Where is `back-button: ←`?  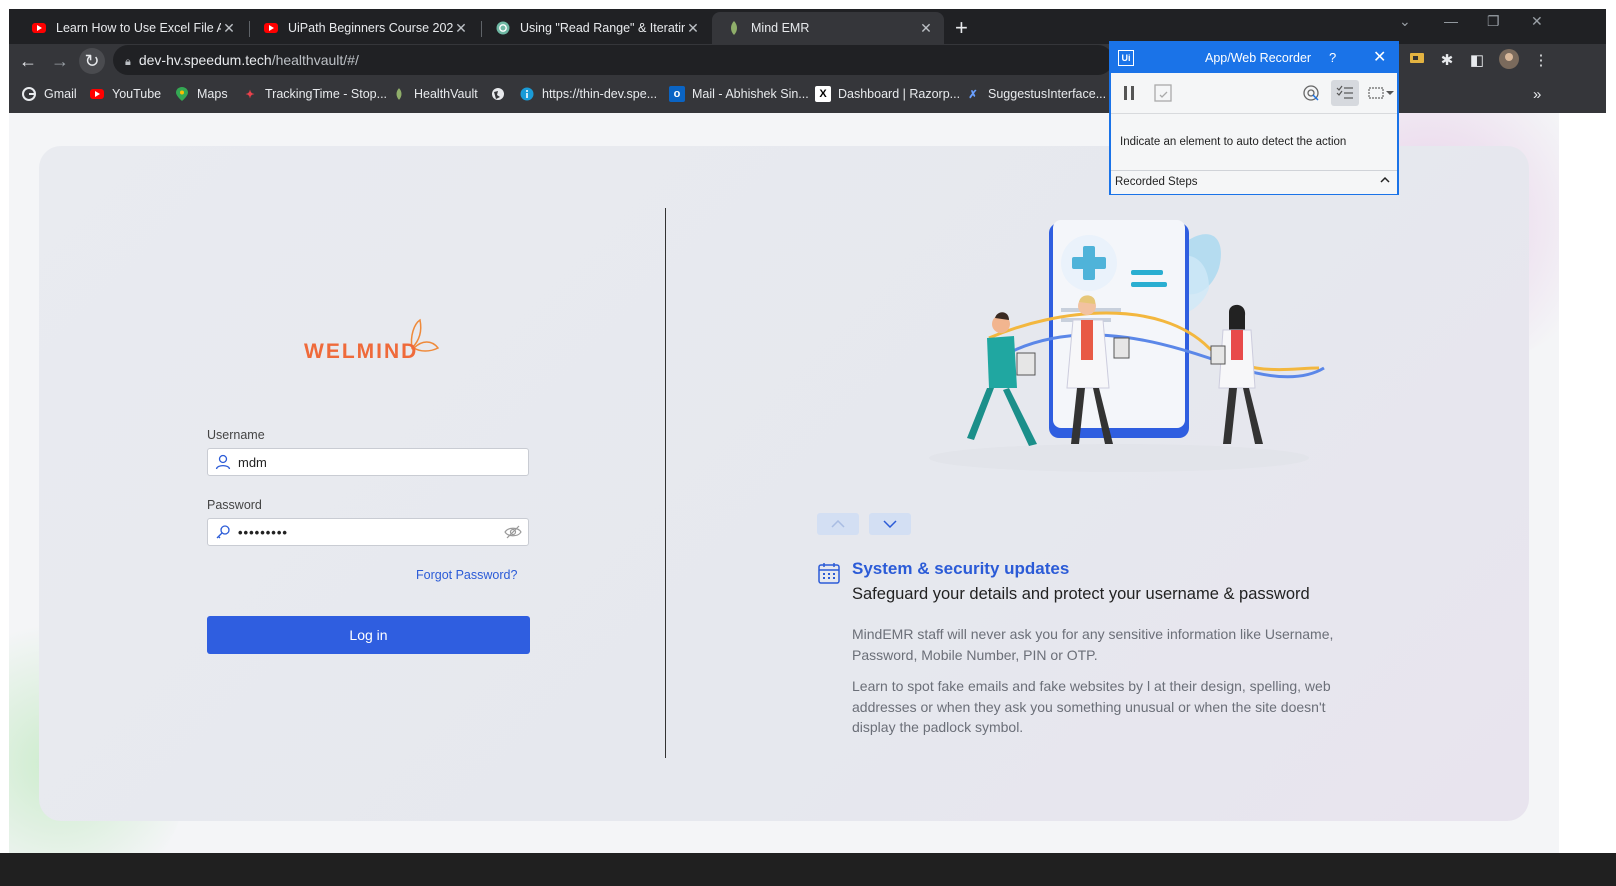 back-button: ← is located at coordinates (28, 61).